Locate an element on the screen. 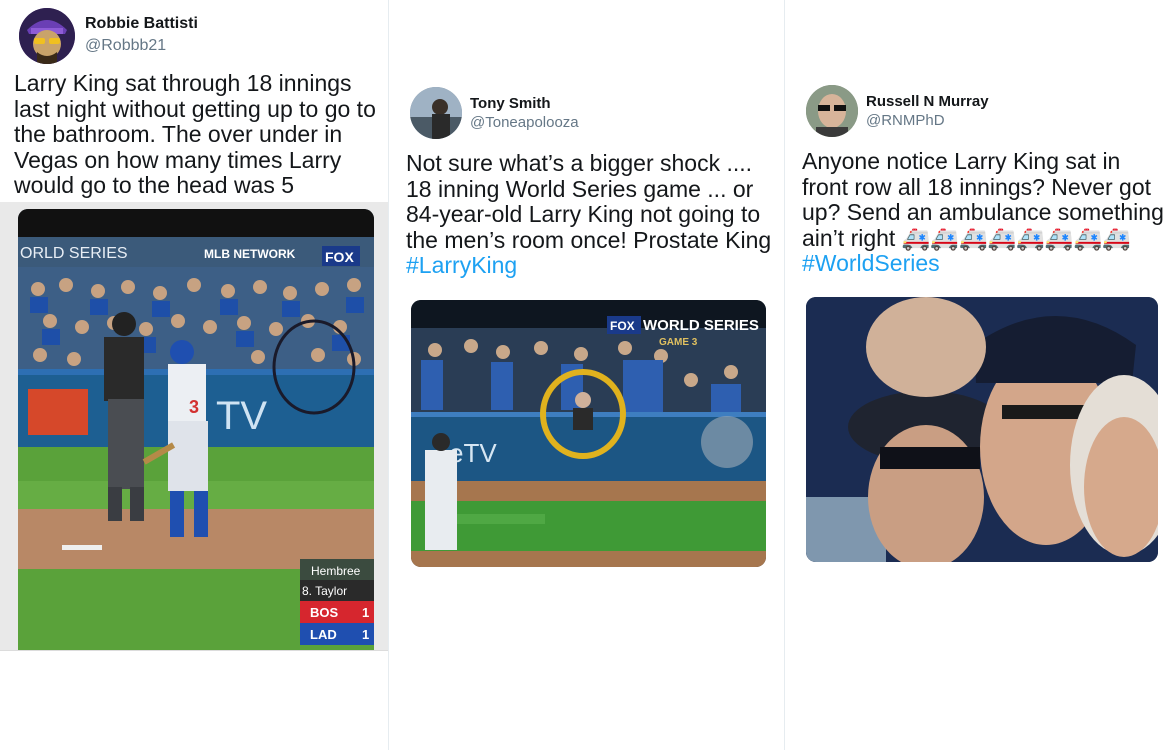 This screenshot has height=750, width=1168. scoreboard-team1: BOS is located at coordinates (324, 612).